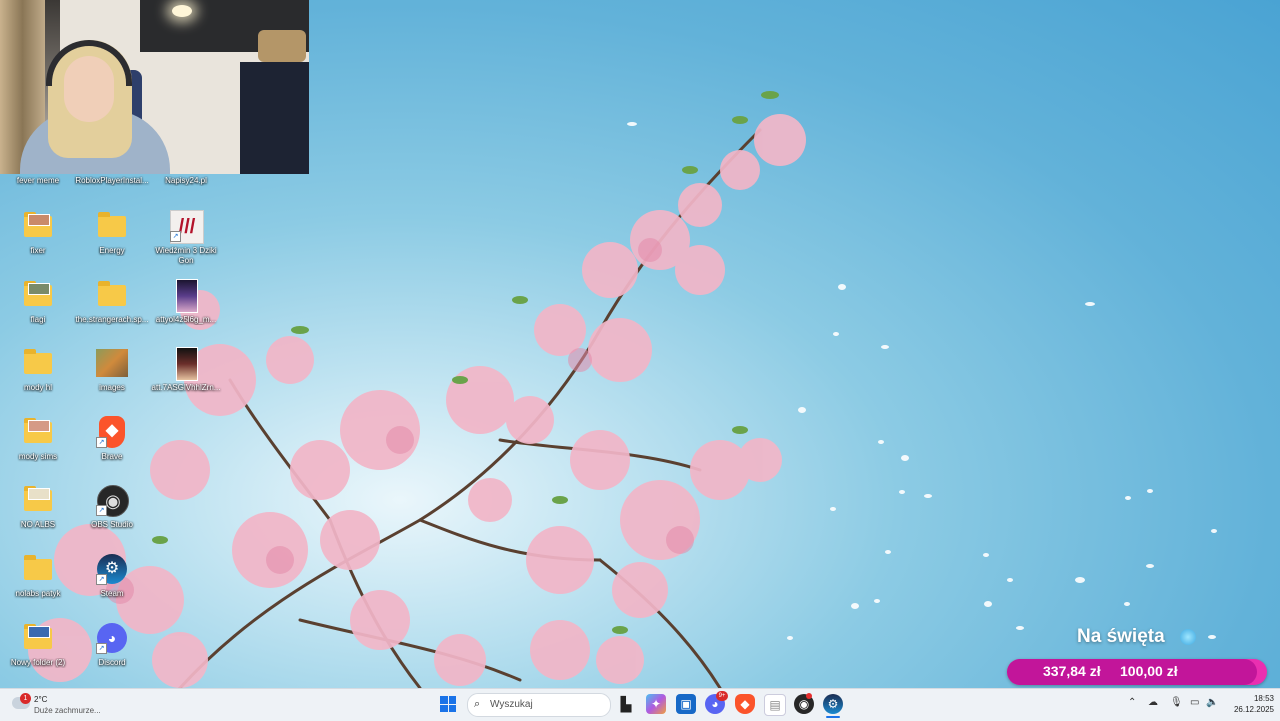  Describe the element at coordinates (41, 699) in the screenshot. I see `weather-temperature: 2°C` at that location.